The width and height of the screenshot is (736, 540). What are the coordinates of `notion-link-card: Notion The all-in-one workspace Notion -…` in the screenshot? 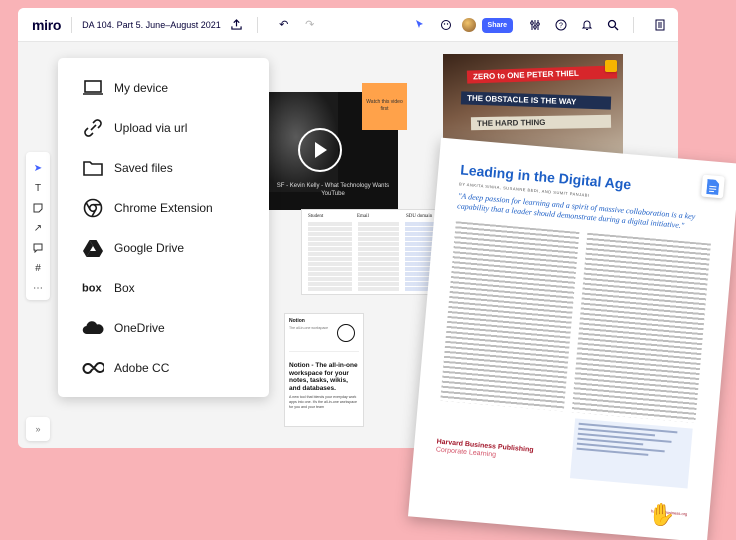 It's located at (324, 370).